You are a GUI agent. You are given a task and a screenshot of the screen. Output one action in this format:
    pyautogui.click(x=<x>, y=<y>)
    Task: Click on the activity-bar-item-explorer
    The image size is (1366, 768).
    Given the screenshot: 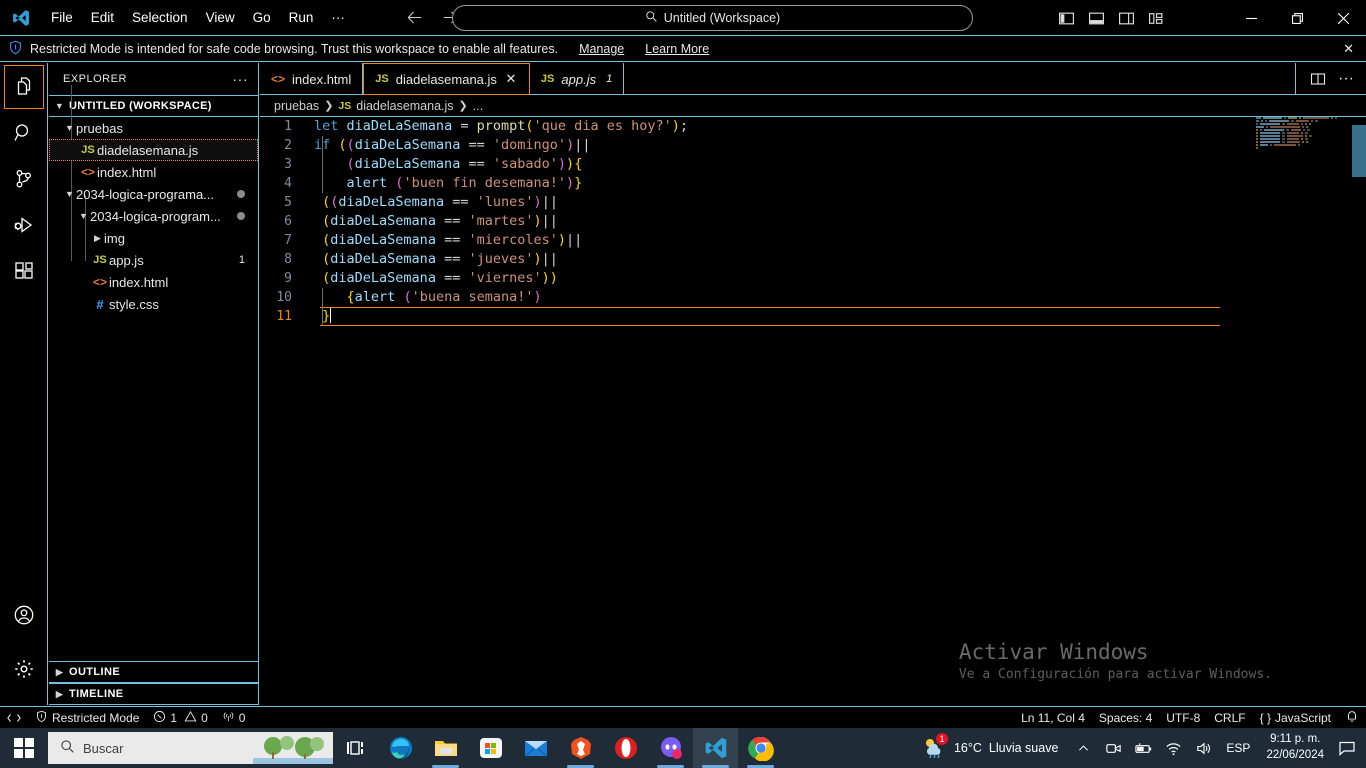 What is the action you would take?
    pyautogui.click(x=23, y=87)
    